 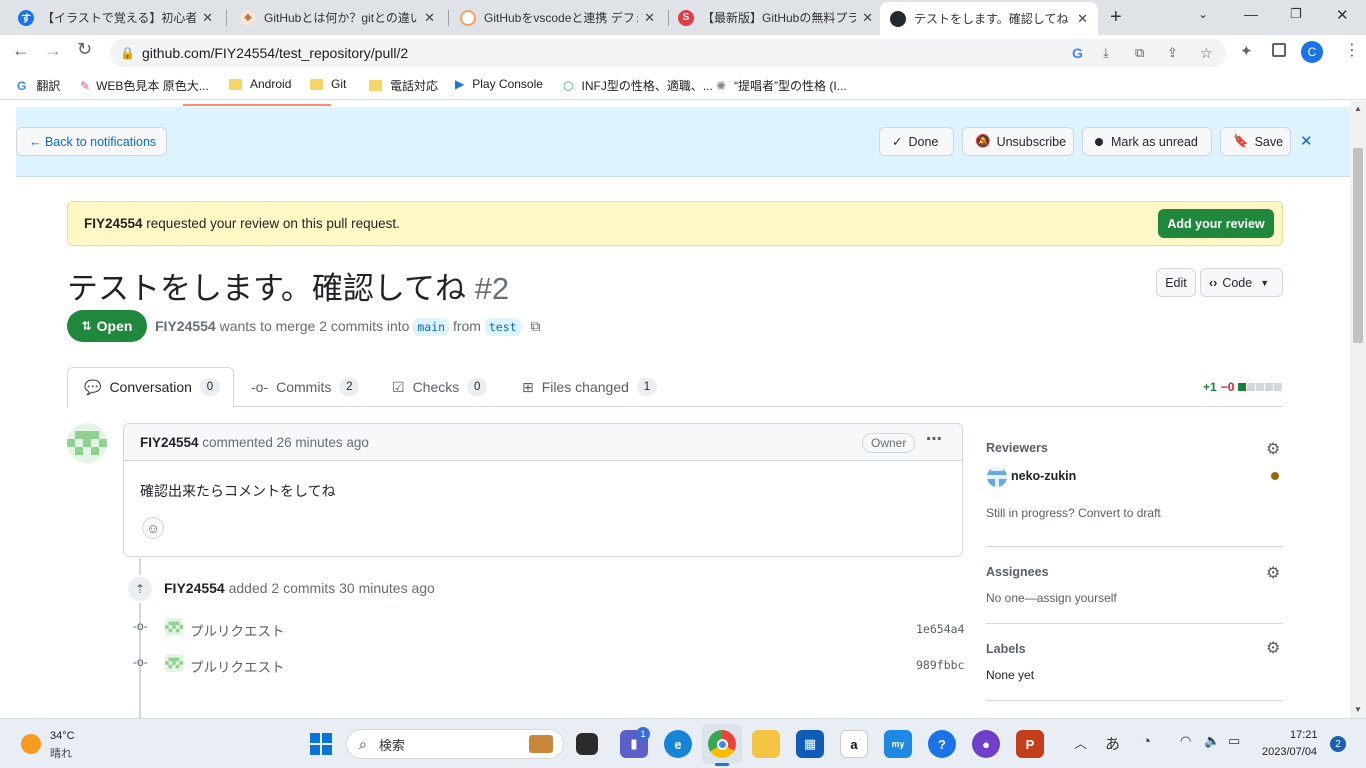 I want to click on amazon-icon: a, so click(x=854, y=744).